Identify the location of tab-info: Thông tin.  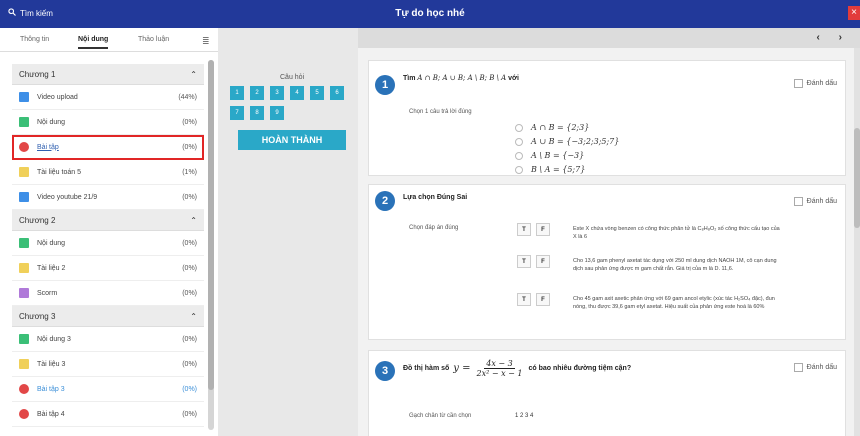
(34, 39).